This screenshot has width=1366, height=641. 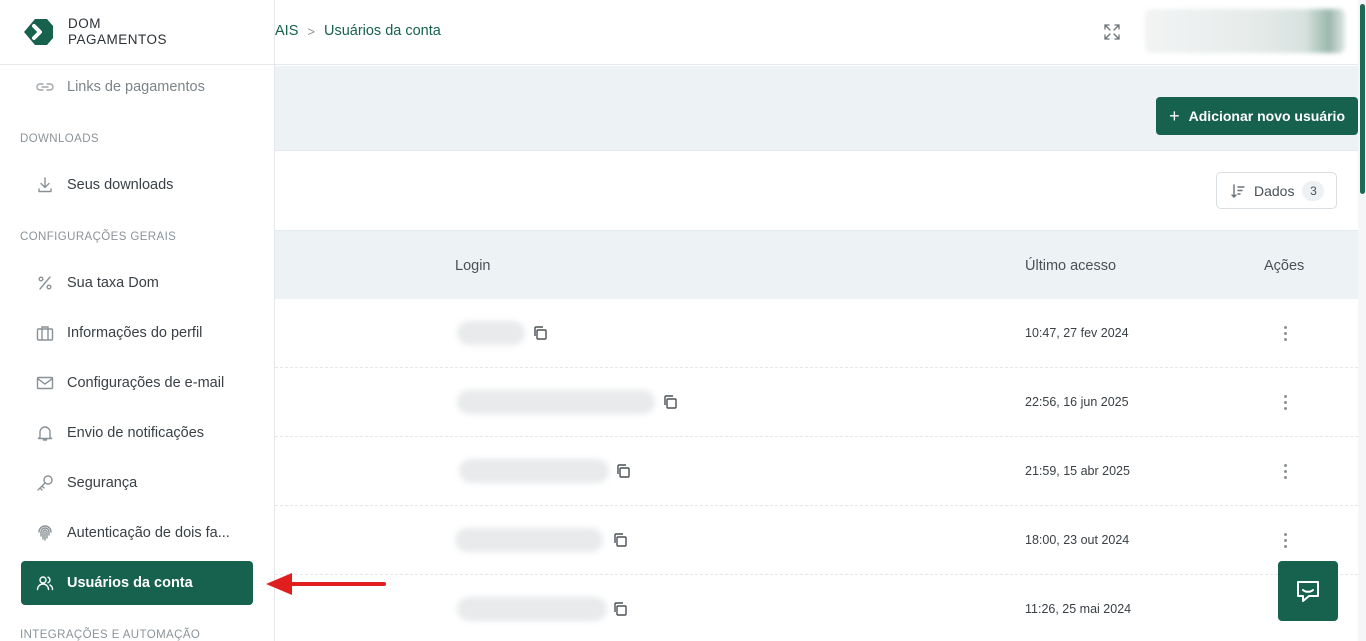 I want to click on sort-icon, so click(x=1238, y=190).